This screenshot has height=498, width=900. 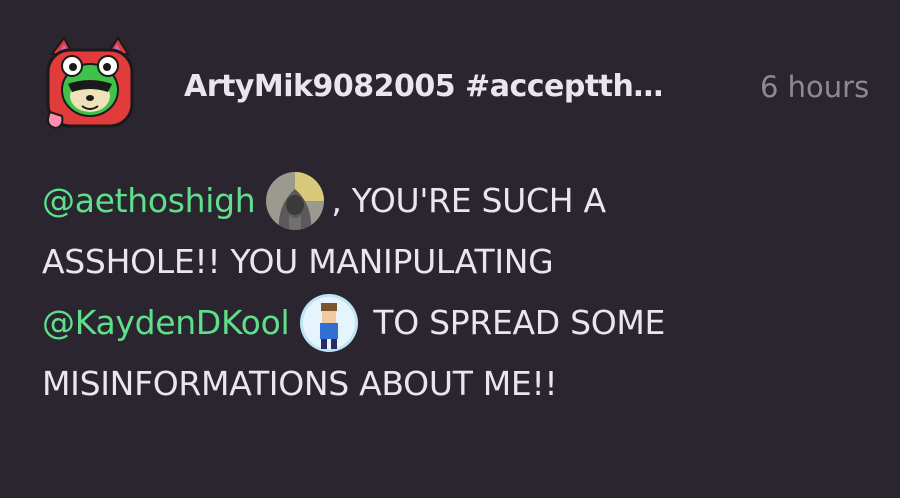 I want to click on body-line-2: ASSHOLE!! YOU MANIPULATING, so click(x=457, y=261).